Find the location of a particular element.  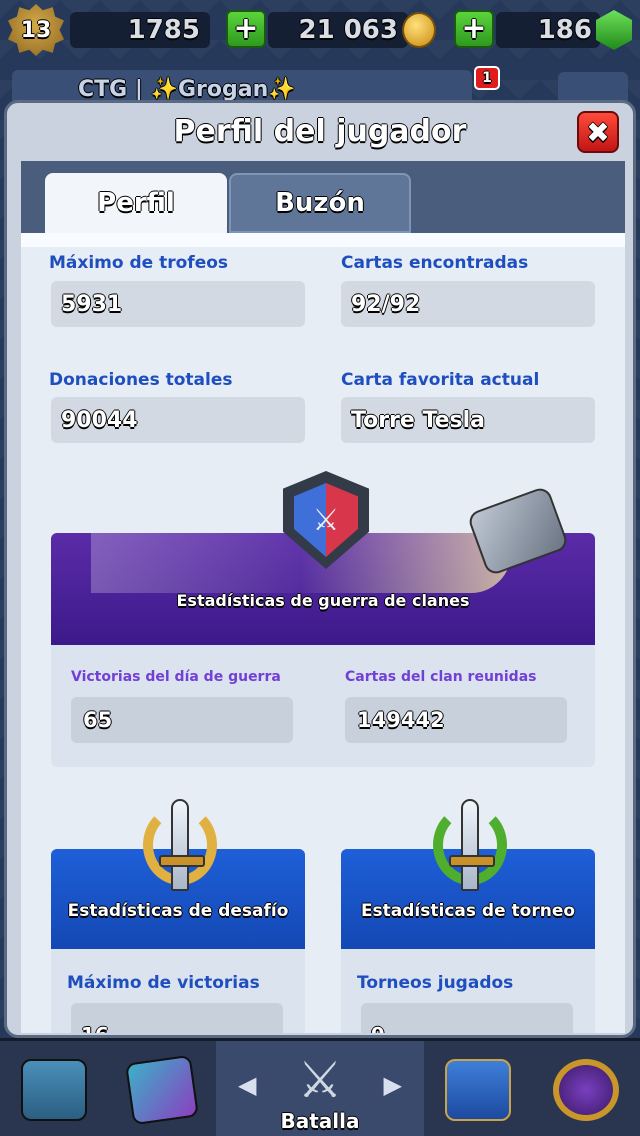

crown-laurel-icon is located at coordinates (586, 1090).